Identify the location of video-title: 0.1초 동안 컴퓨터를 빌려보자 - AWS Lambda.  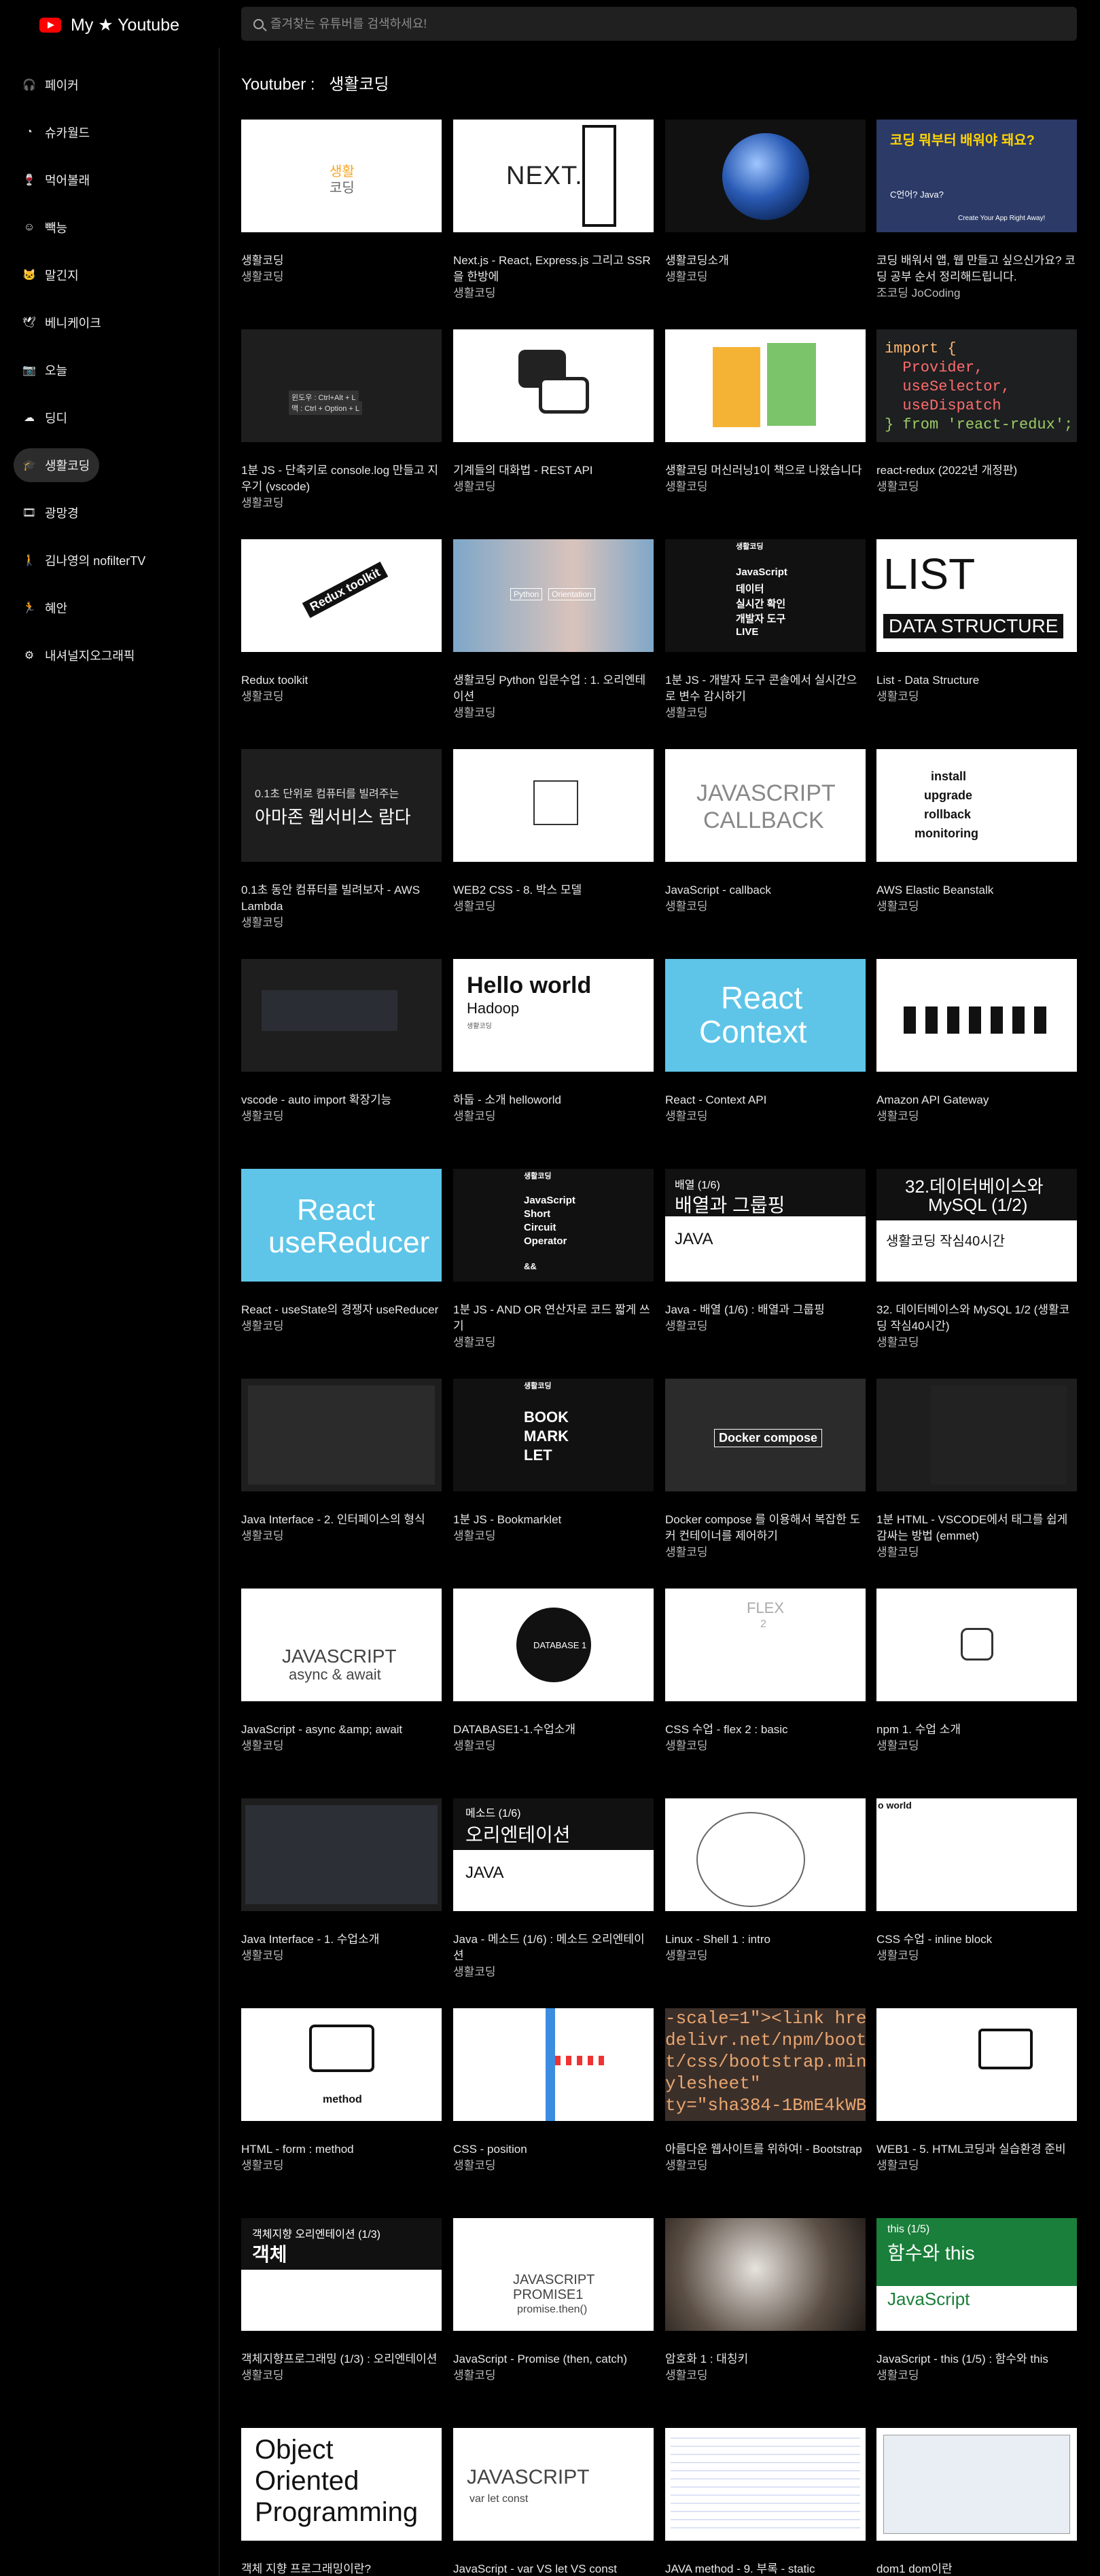
(341, 898).